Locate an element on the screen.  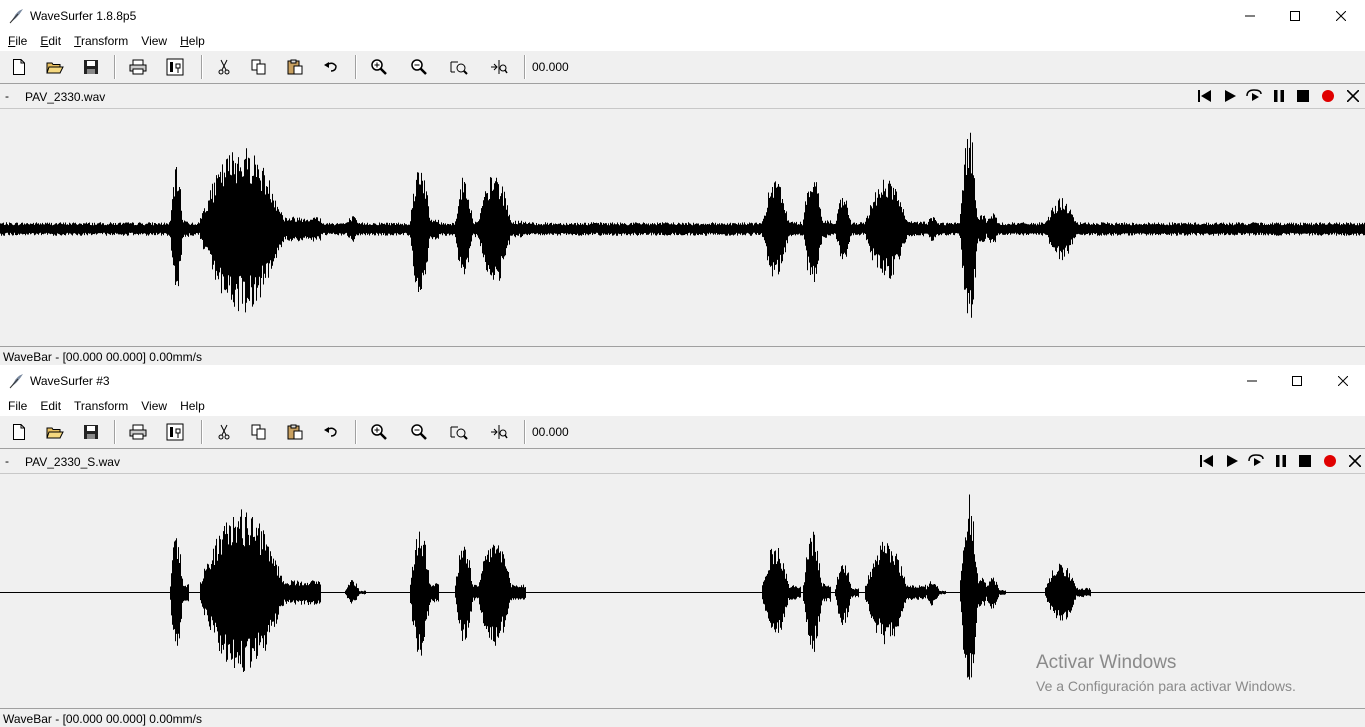
zoom-fit-icon is located at coordinates (459, 68).